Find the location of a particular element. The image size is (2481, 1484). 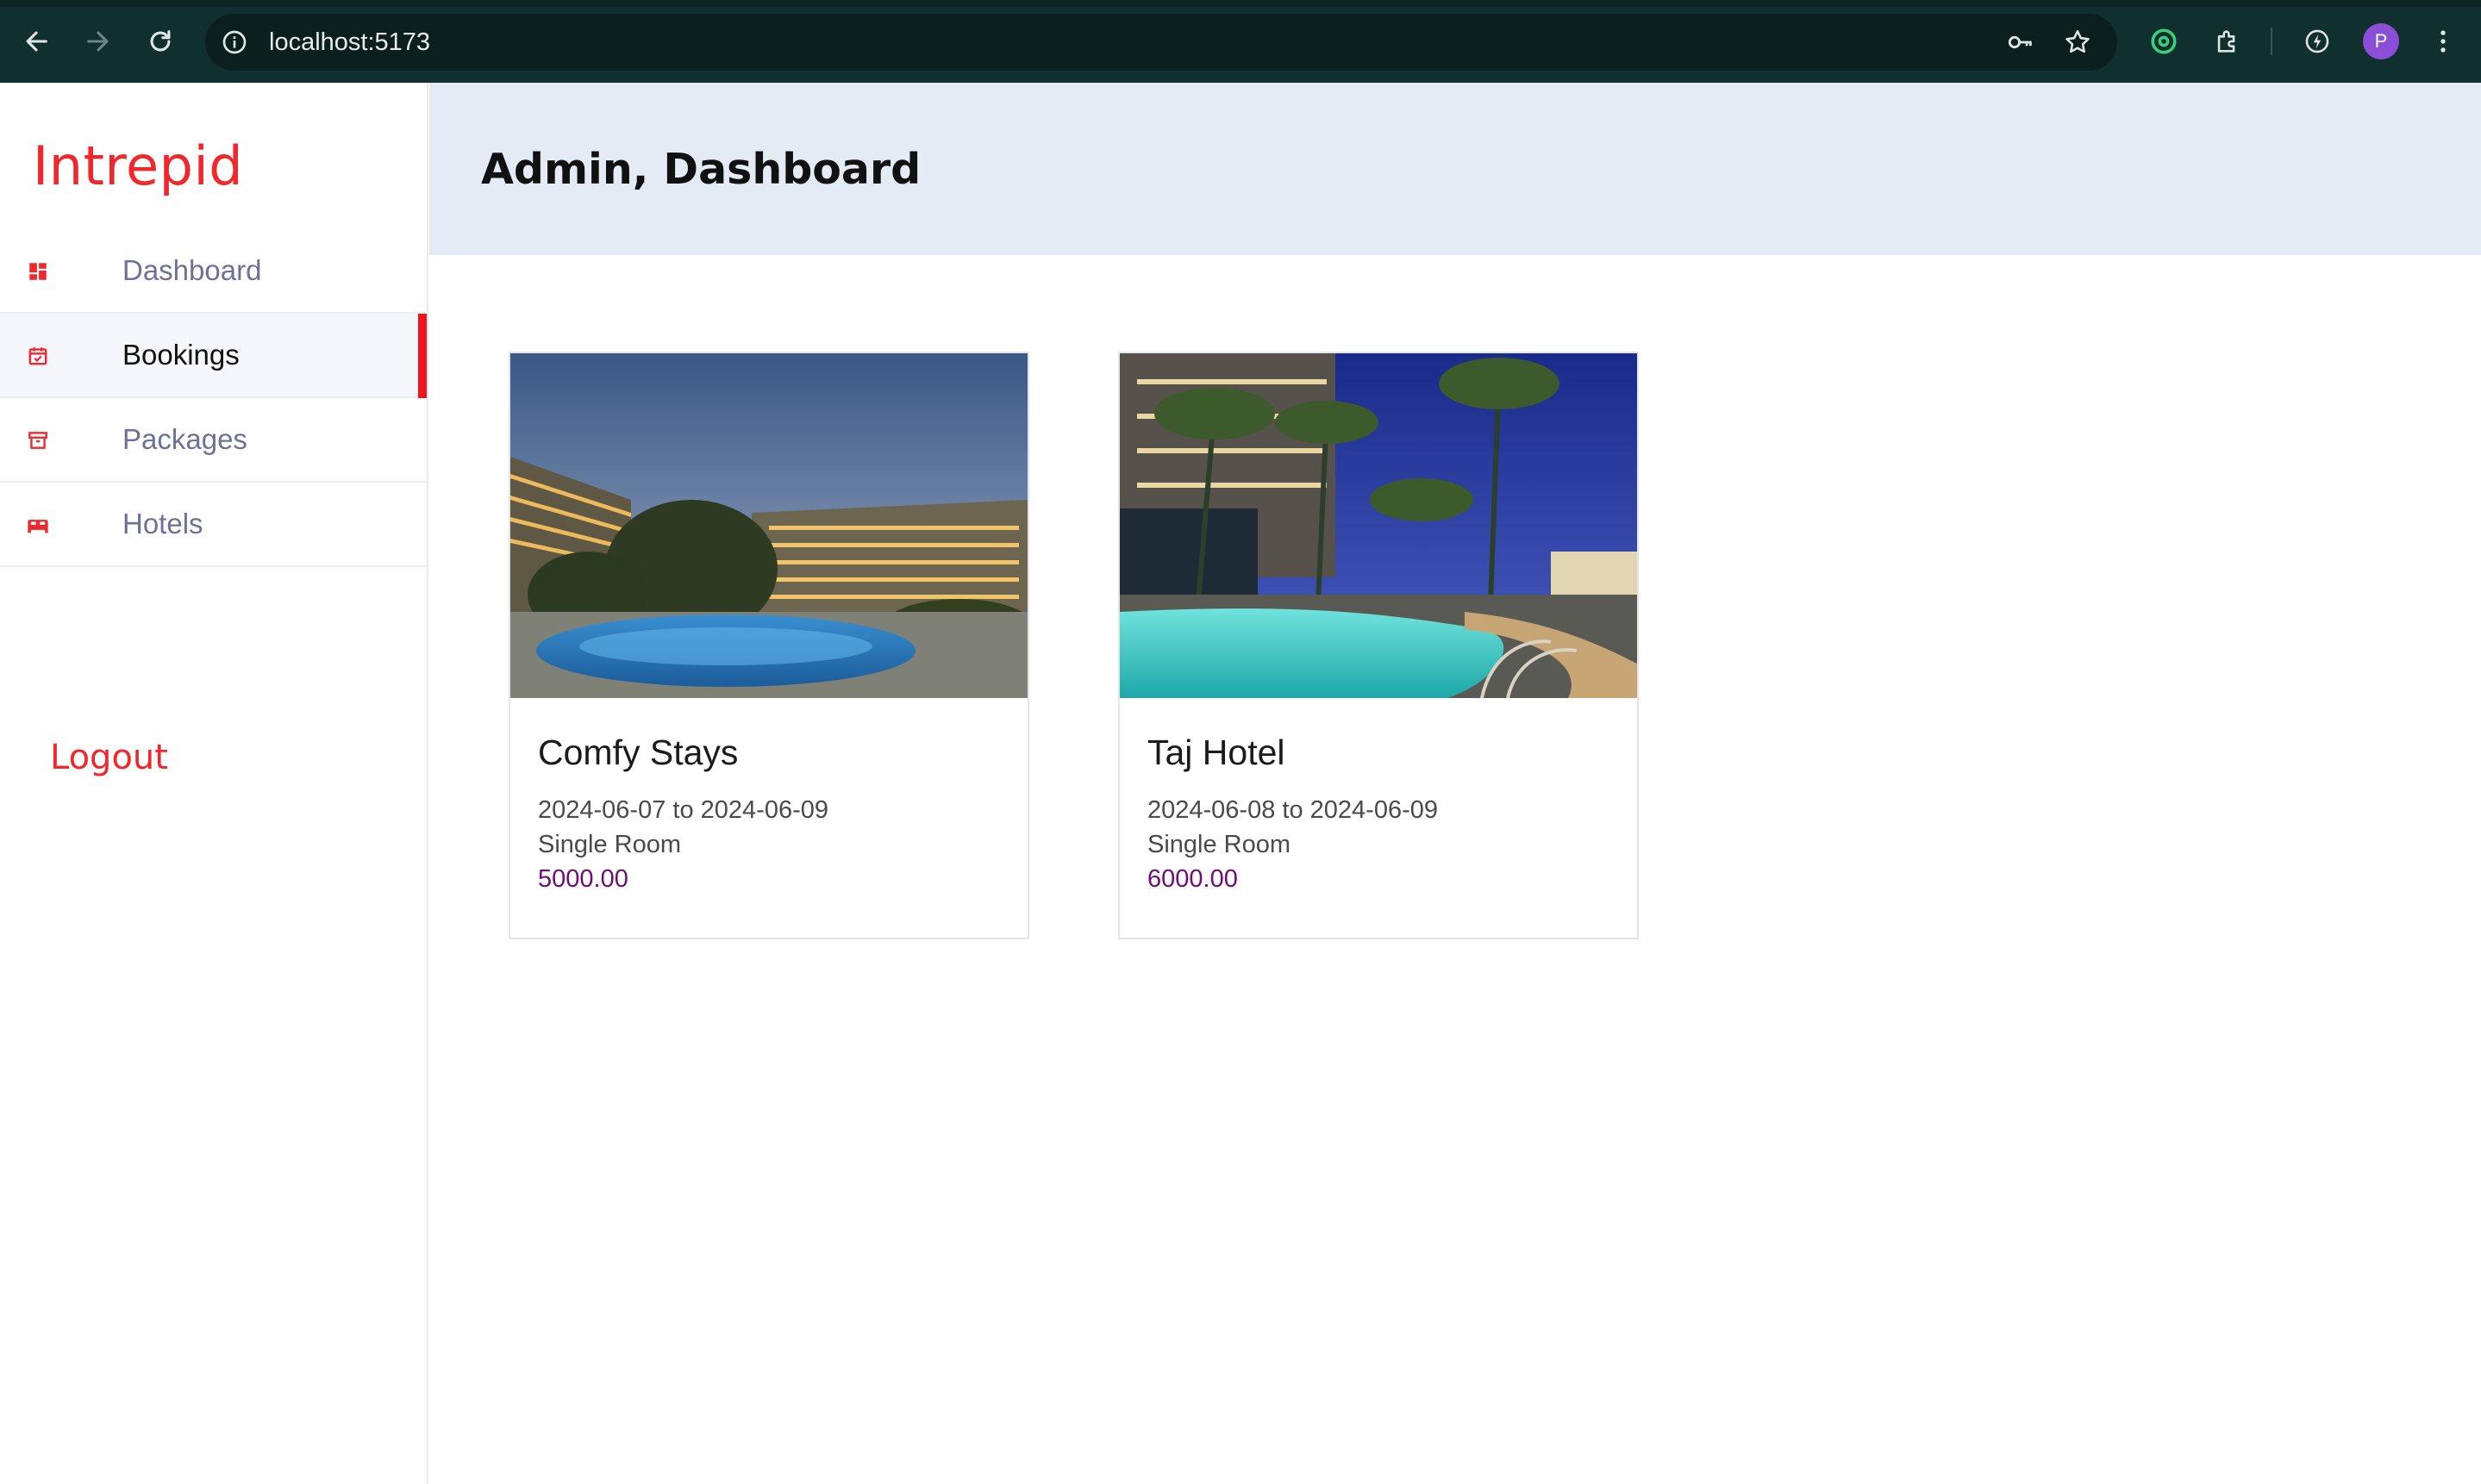

booking-dates: 2024-06-07 to 2024-06-09 is located at coordinates (683, 810).